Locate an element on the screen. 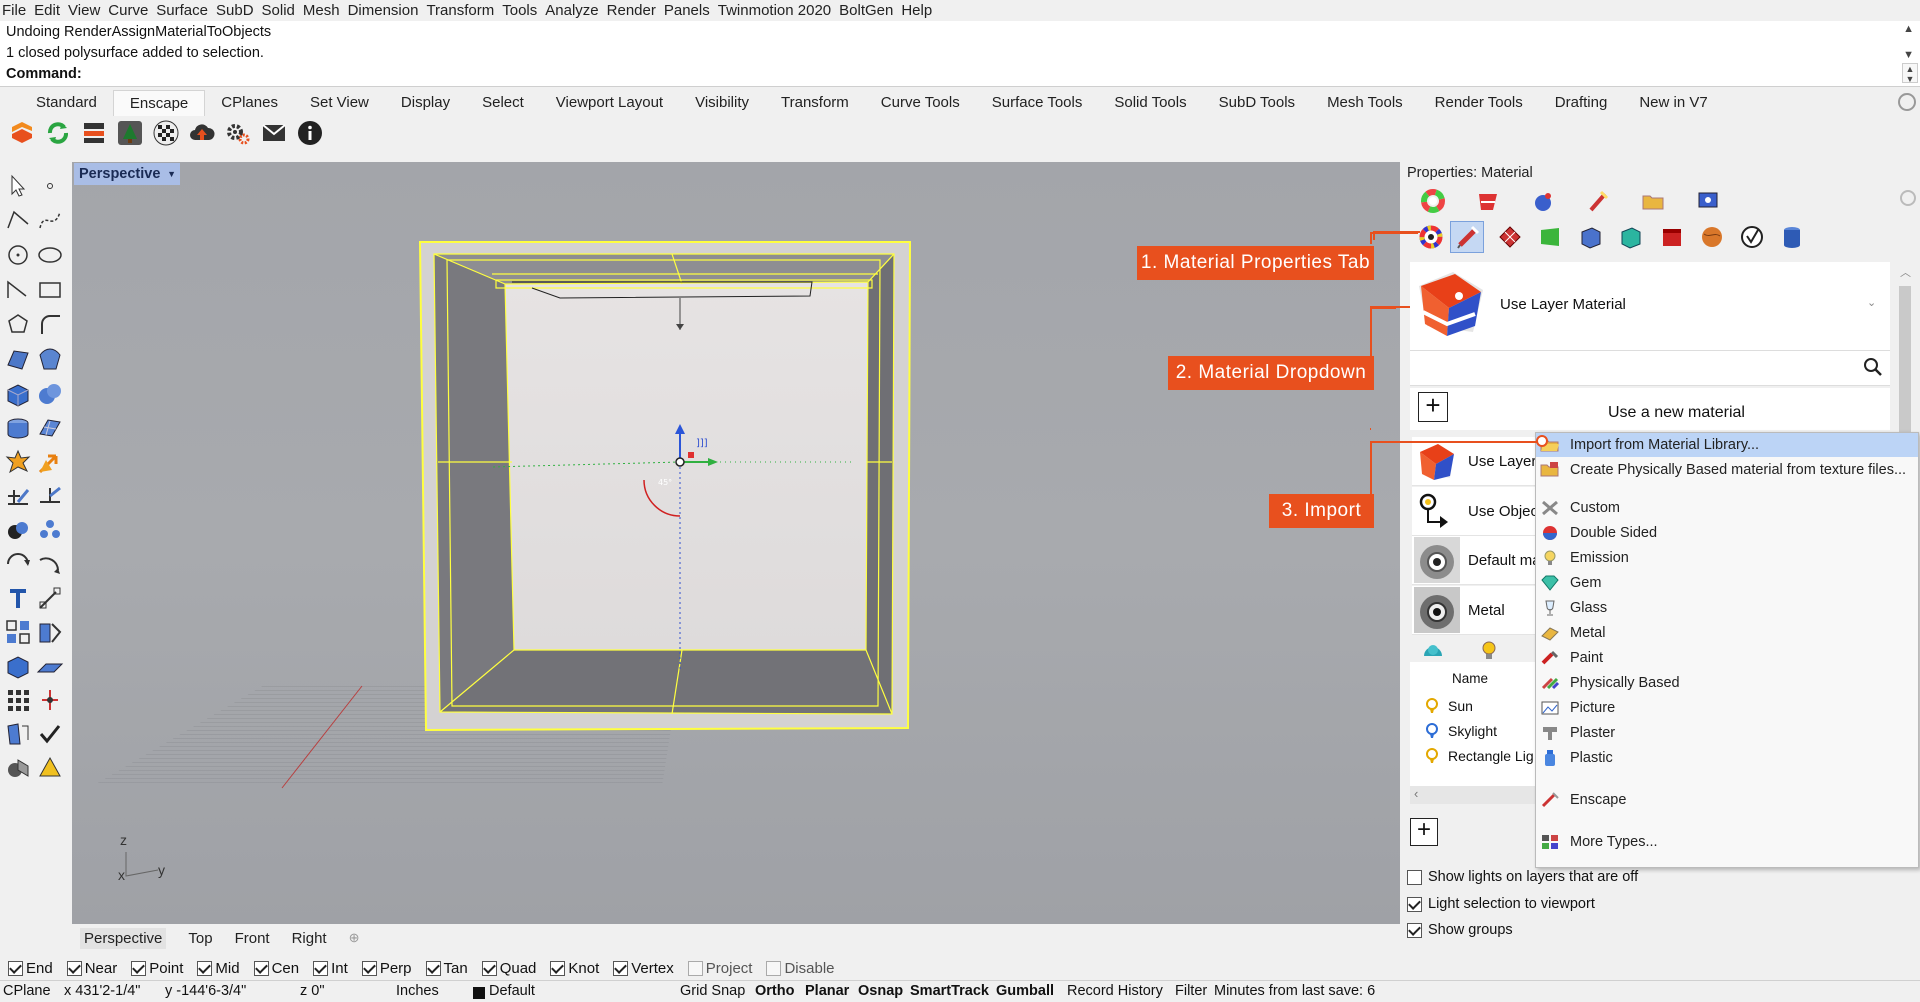 Image resolution: width=1920 pixels, height=1002 pixels. light-item-rectangle: Rectangle Lig is located at coordinates (1479, 756).